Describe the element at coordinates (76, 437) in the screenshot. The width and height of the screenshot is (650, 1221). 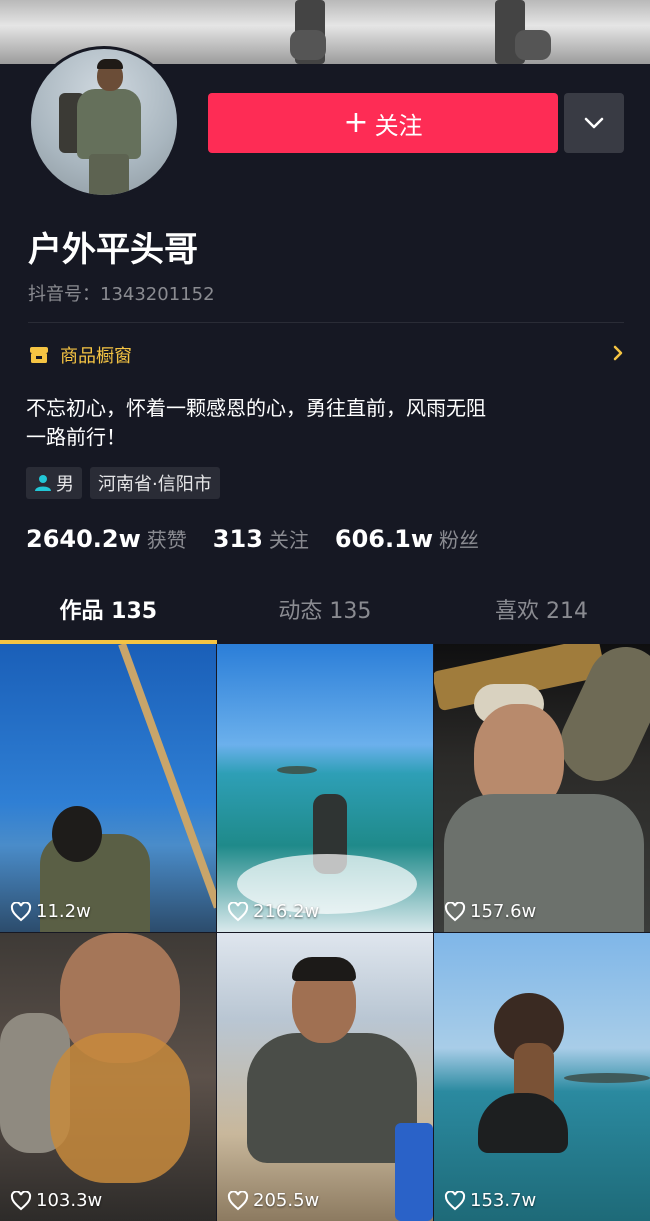
I see `bio-line: 一路前行！` at that location.